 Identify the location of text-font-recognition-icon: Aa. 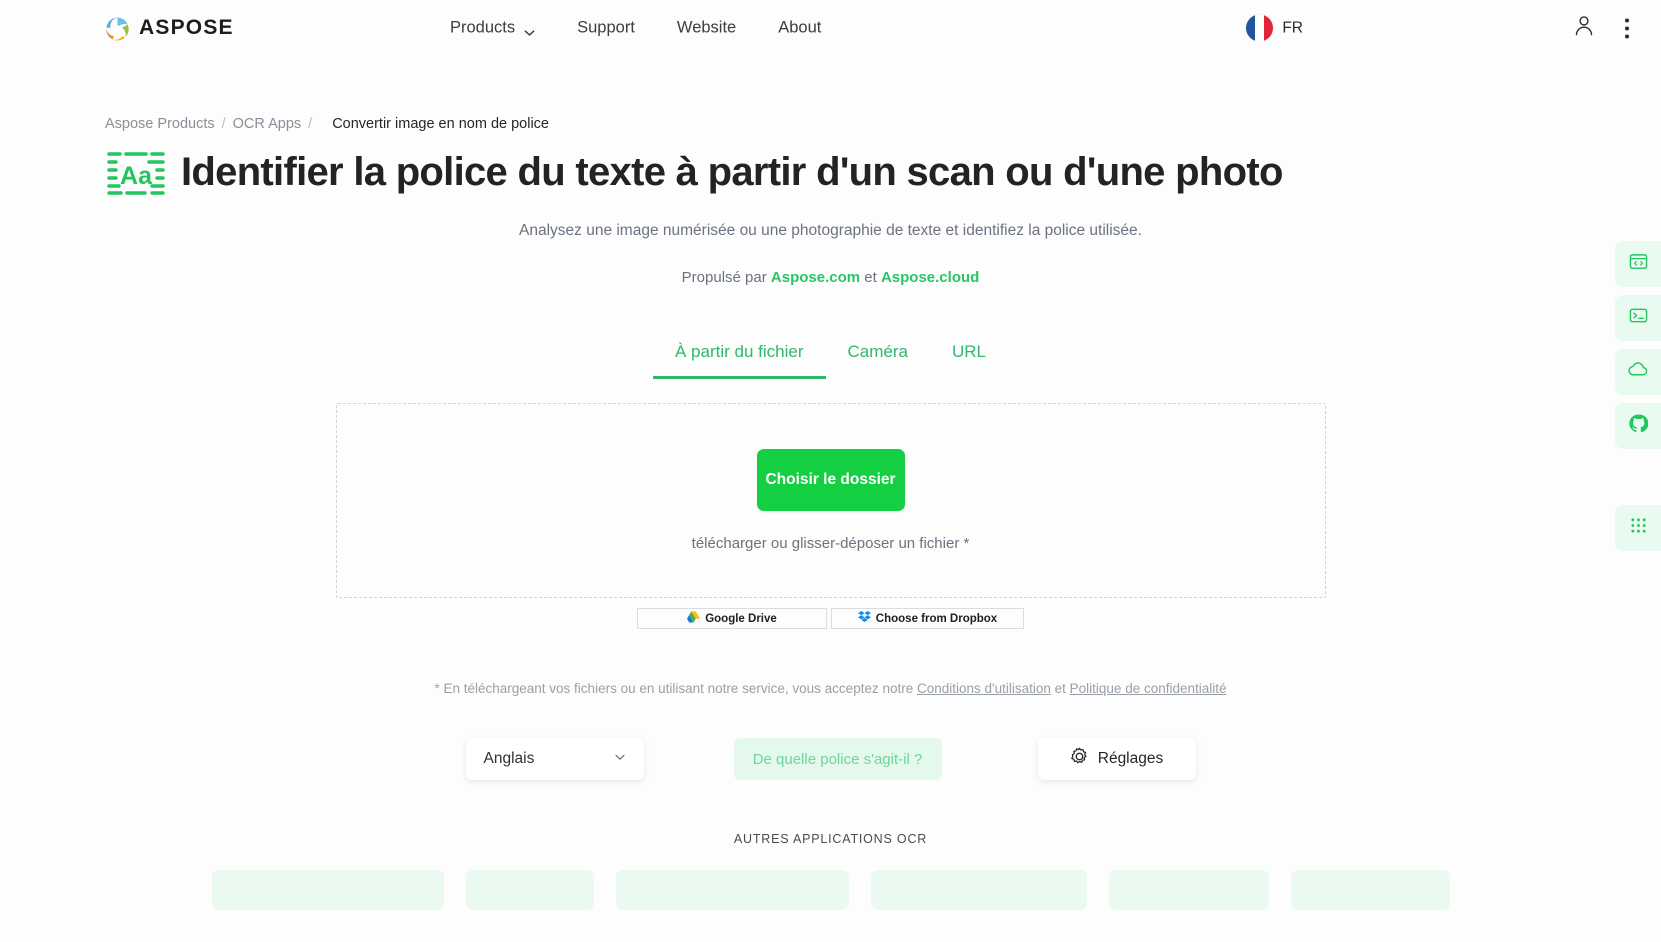
(136, 172).